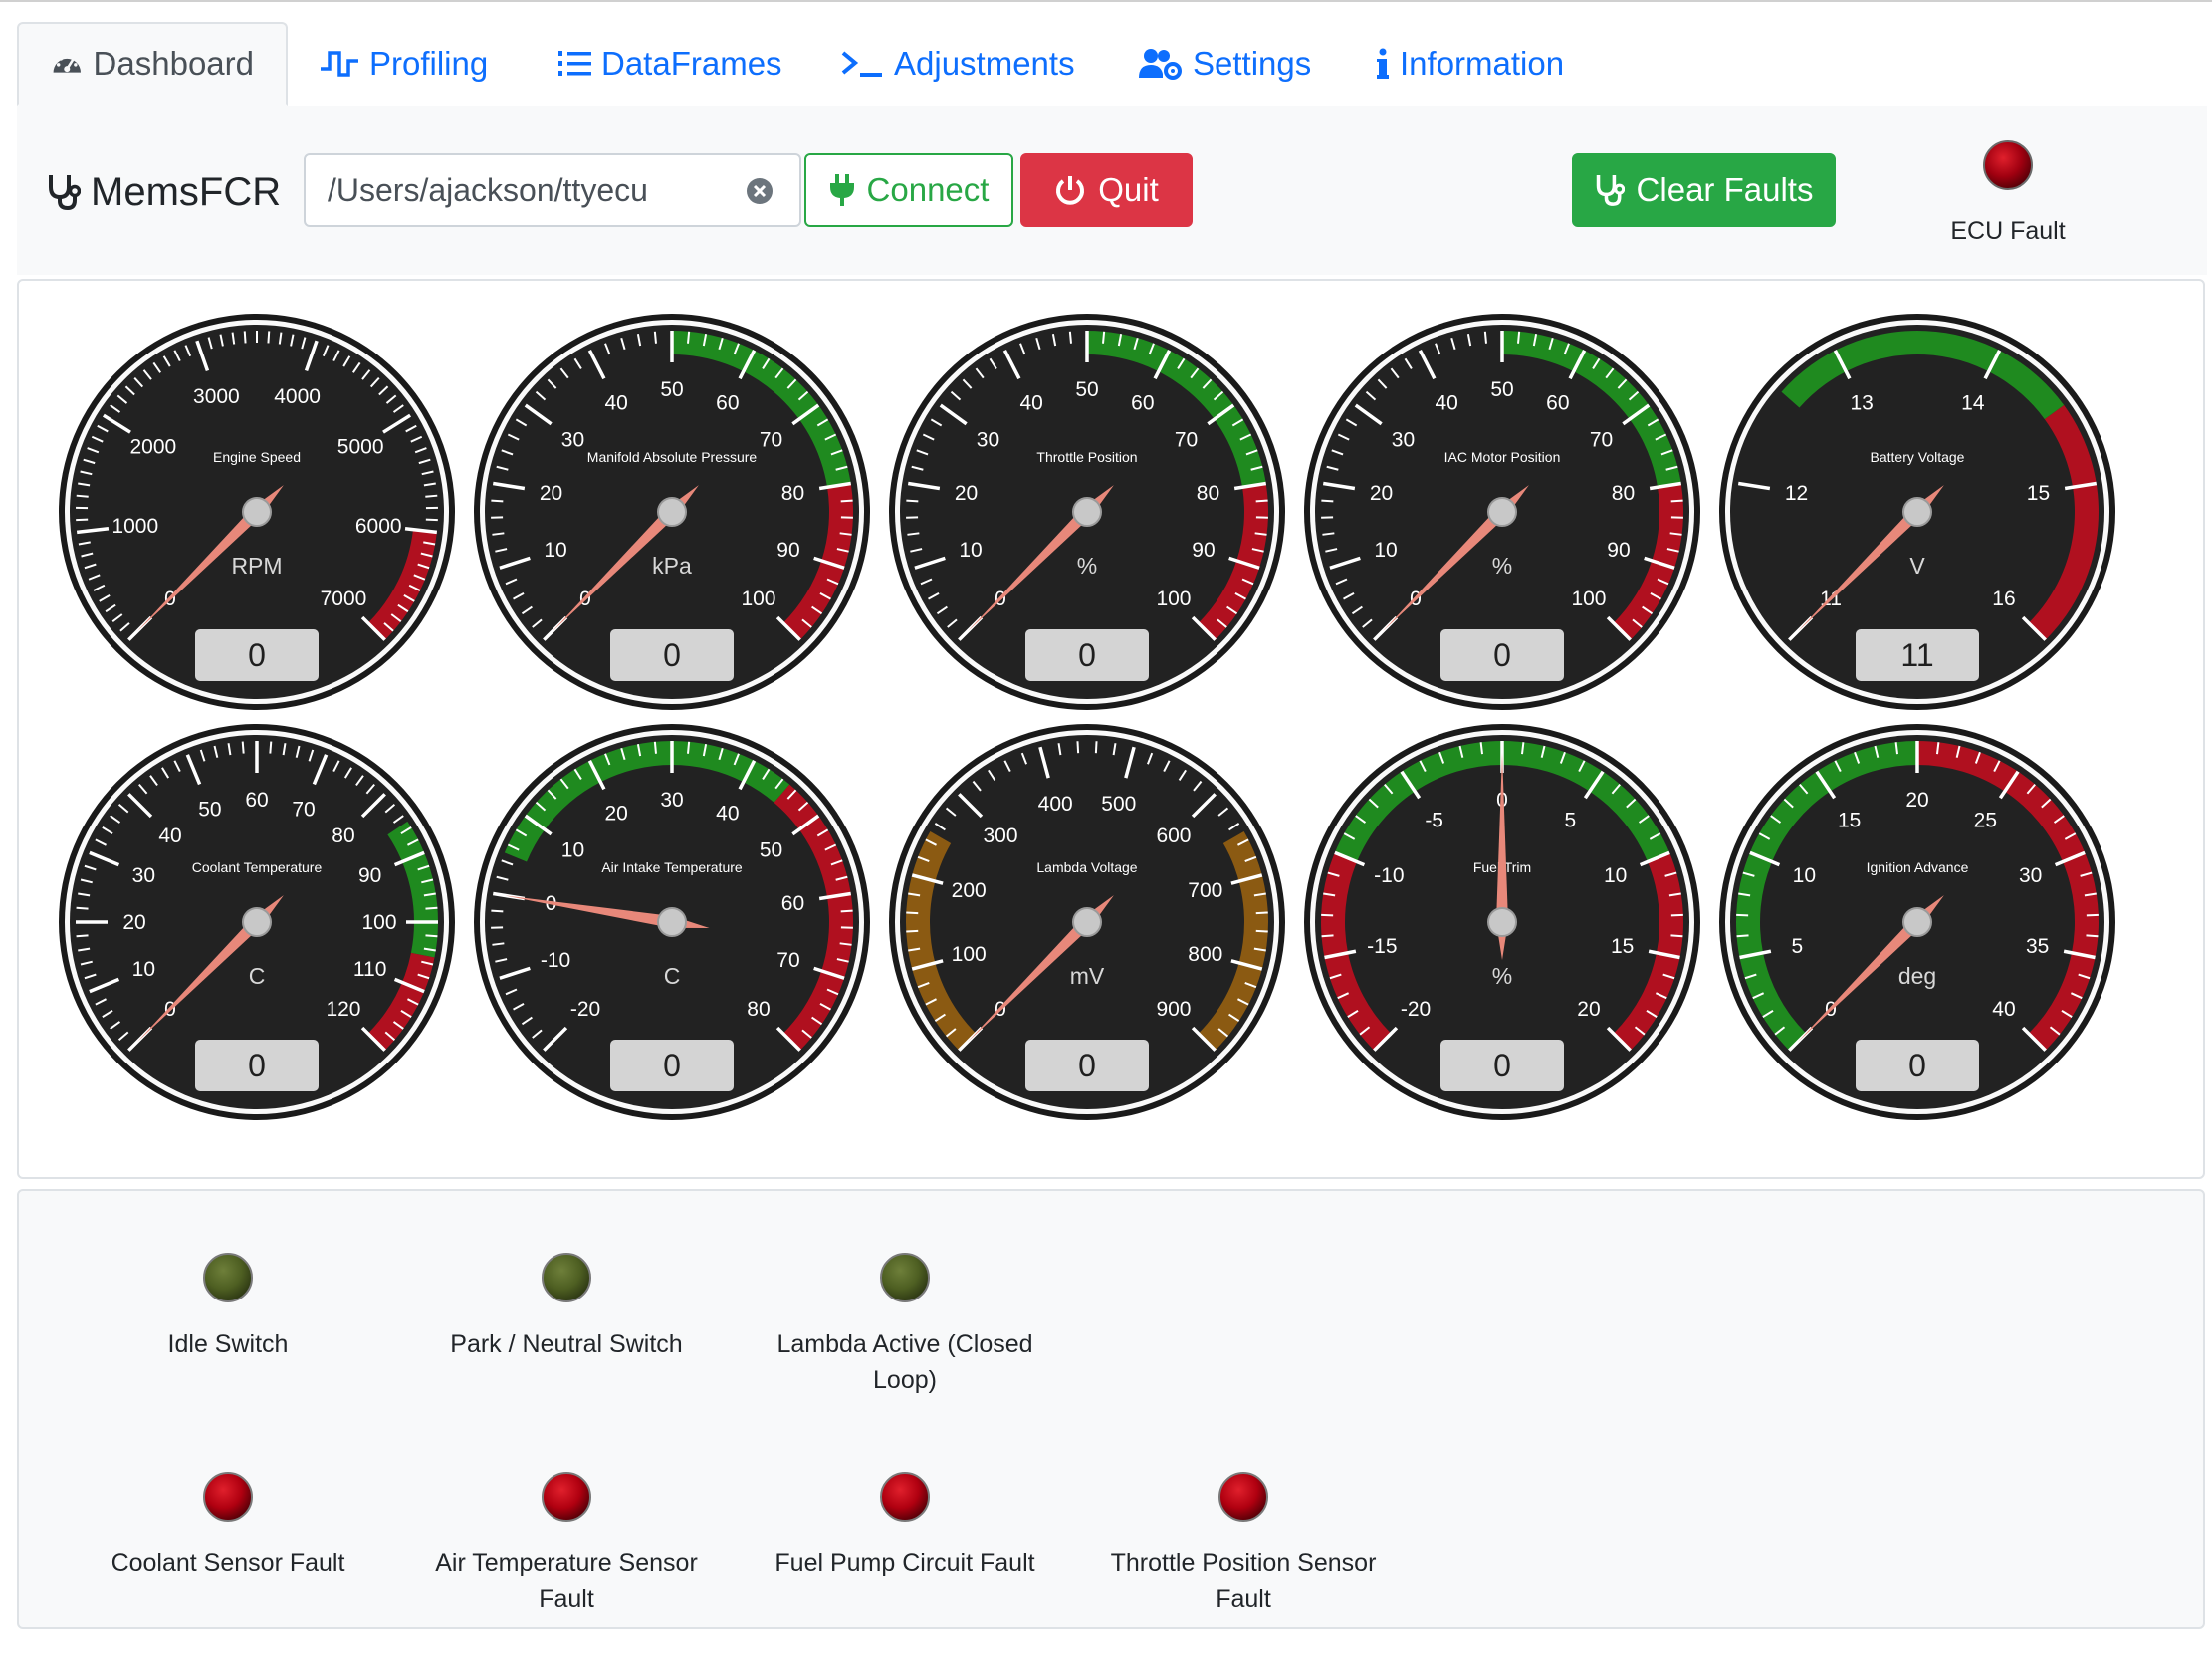 This screenshot has height=1653, width=2212. Describe the element at coordinates (760, 191) in the screenshot. I see `clear-input-icon` at that location.